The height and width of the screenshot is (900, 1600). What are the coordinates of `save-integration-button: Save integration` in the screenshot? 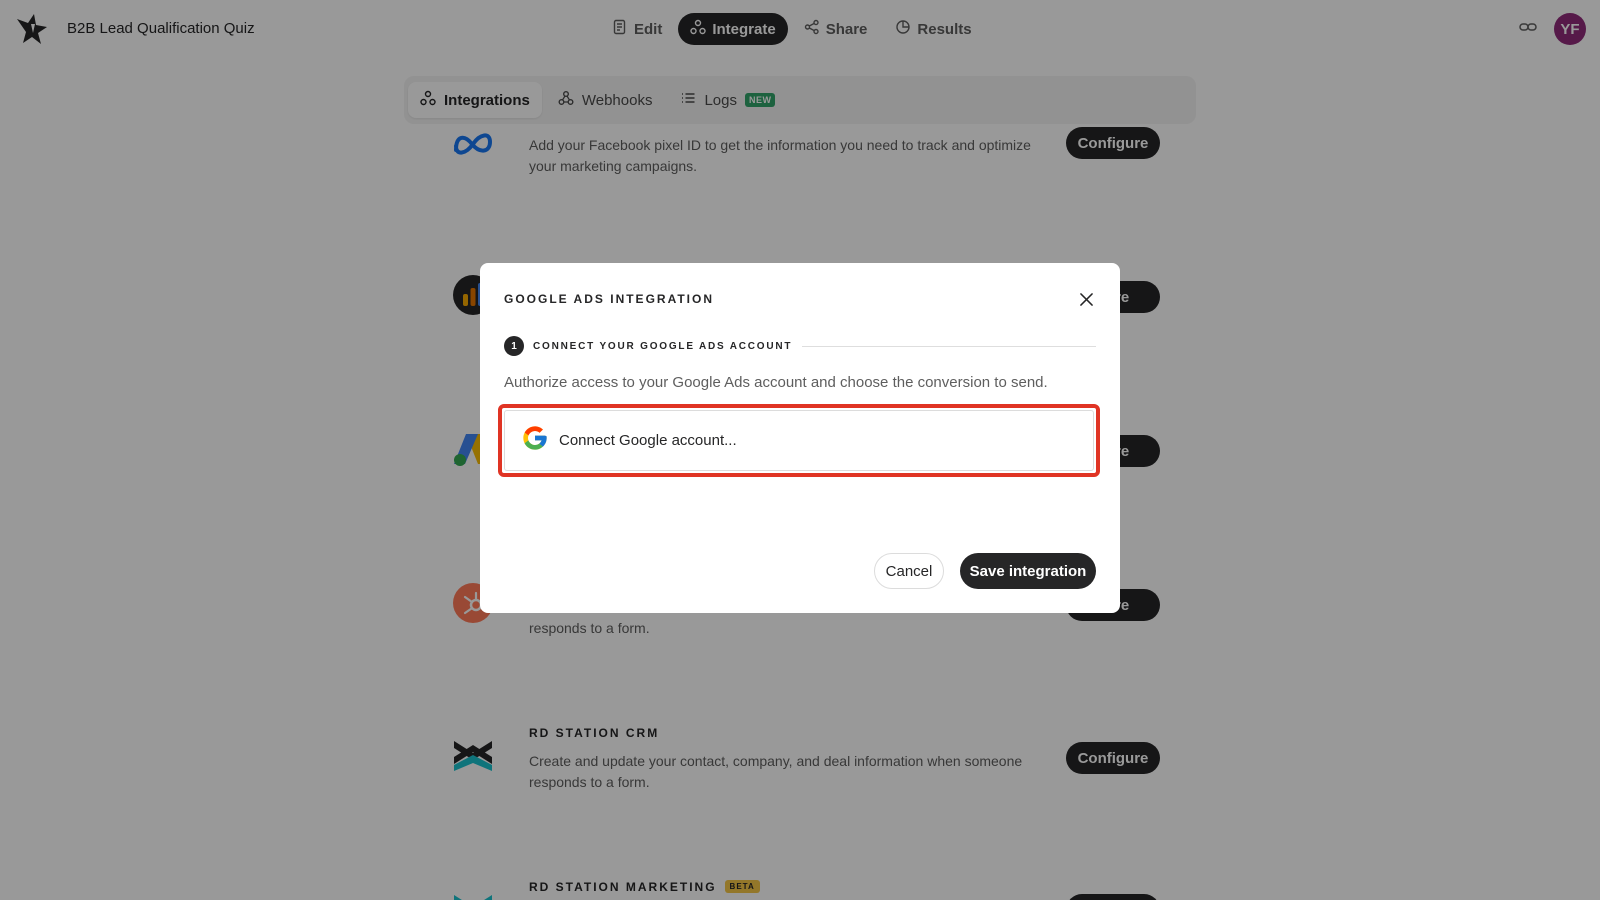 It's located at (1028, 571).